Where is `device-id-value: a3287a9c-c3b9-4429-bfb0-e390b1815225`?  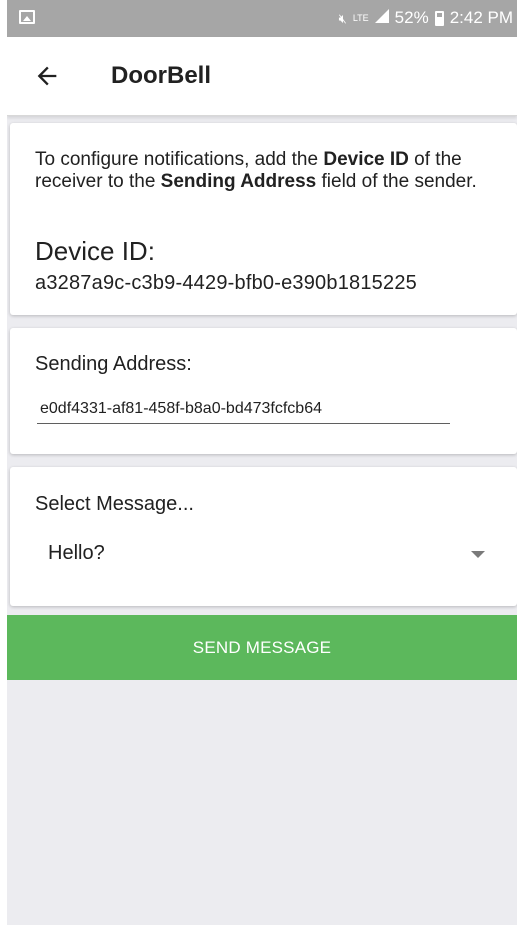
device-id-value: a3287a9c-c3b9-4429-bfb0-e390b1815225 is located at coordinates (226, 283).